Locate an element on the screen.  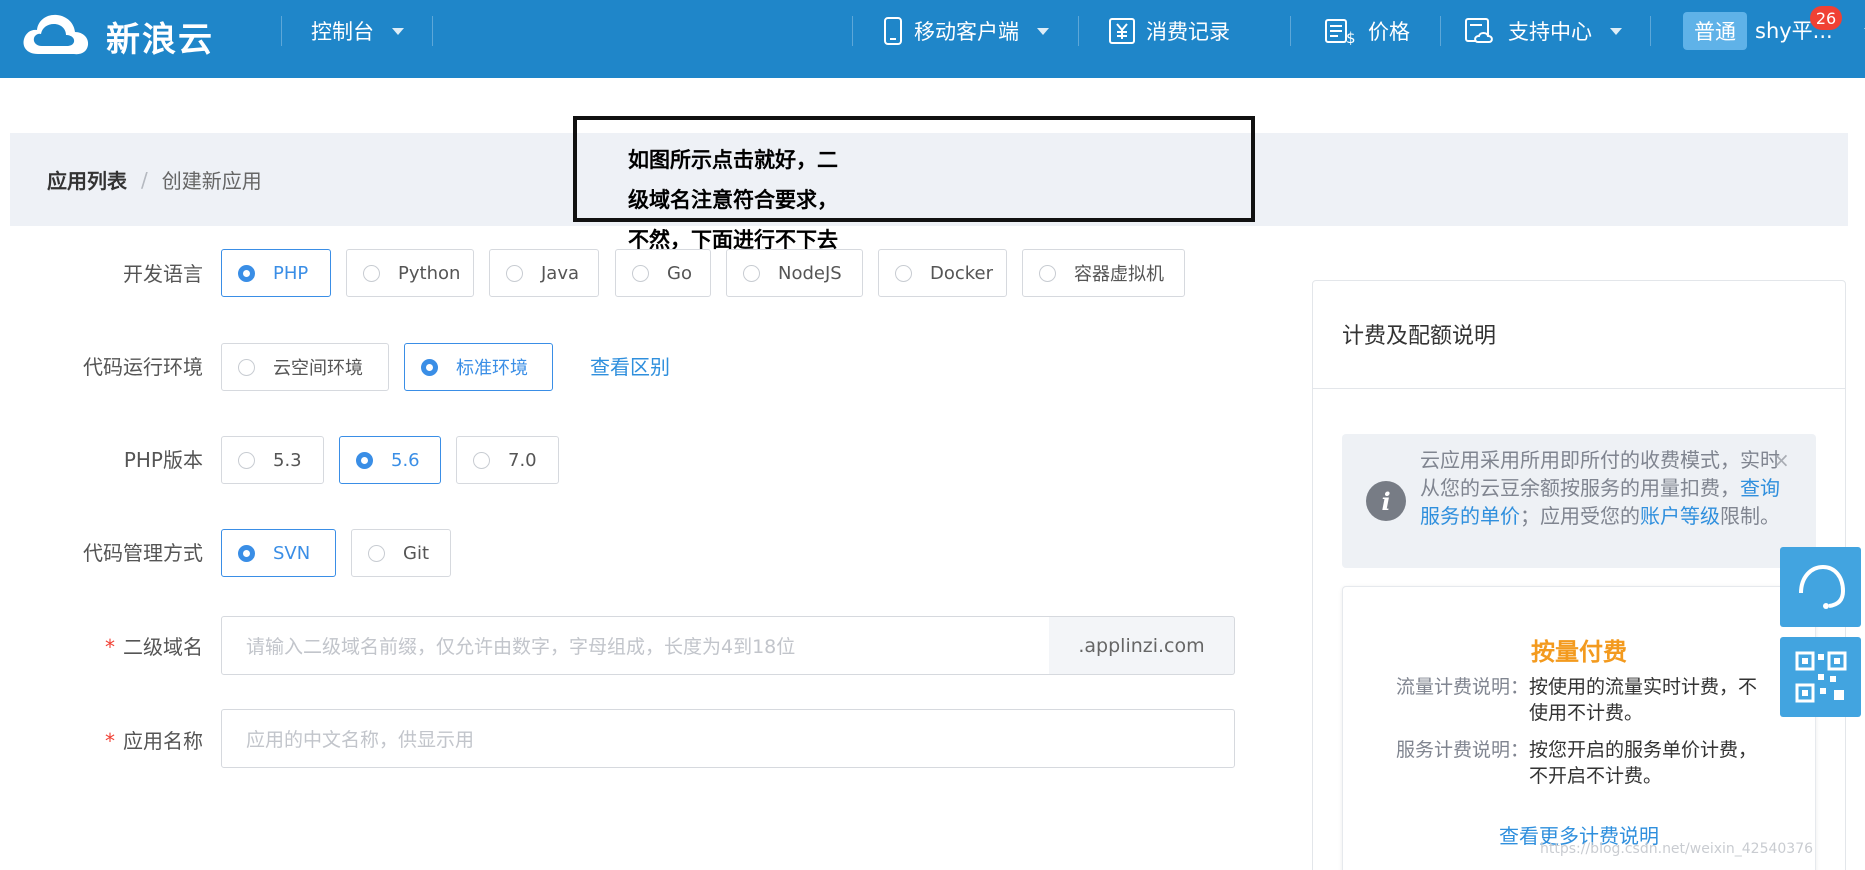
view-difference-link: 查看区别 is located at coordinates (630, 365).